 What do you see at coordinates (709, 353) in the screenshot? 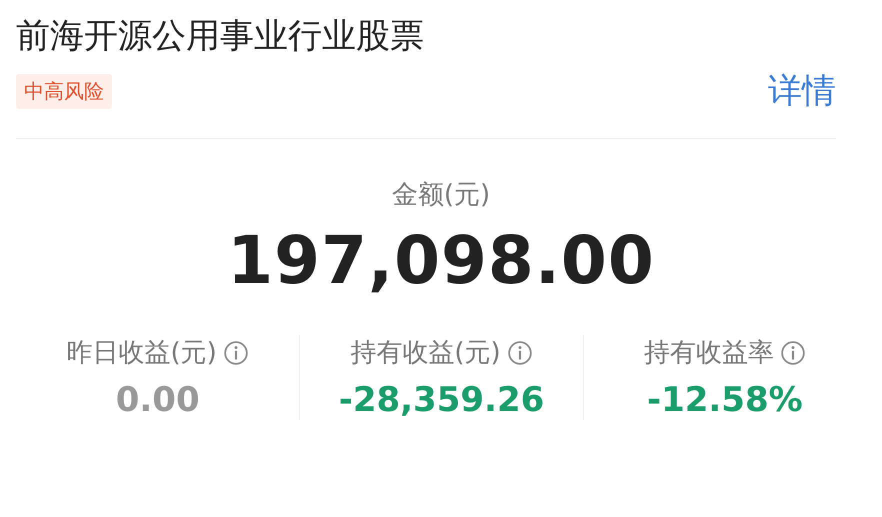
I see `stat-label: 持有收益率` at bounding box center [709, 353].